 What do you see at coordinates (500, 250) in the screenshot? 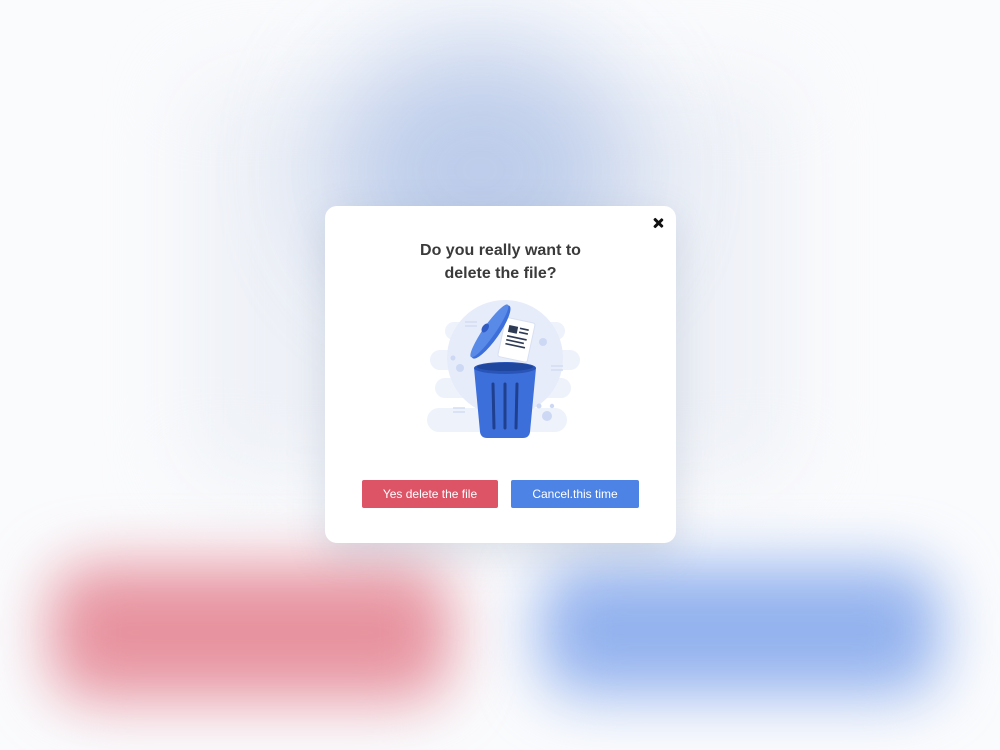
I see `dialog-title-line-1: Do you really want to` at bounding box center [500, 250].